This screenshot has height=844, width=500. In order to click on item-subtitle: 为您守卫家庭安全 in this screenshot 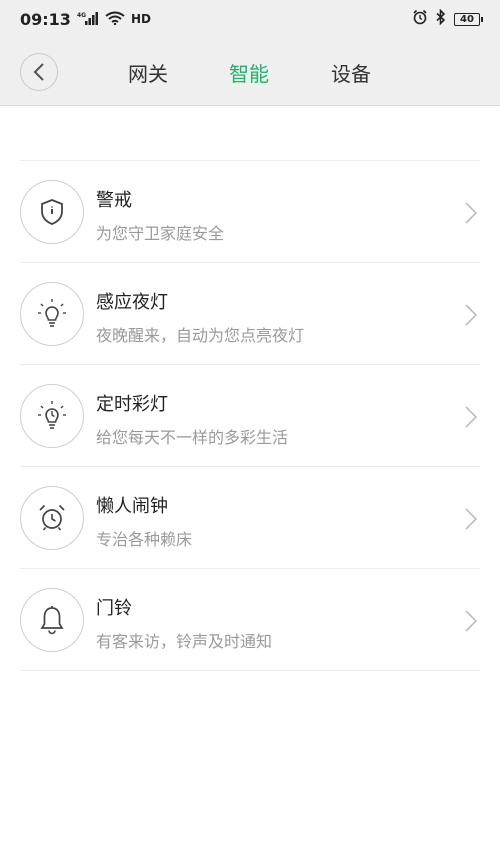, I will do `click(160, 233)`.